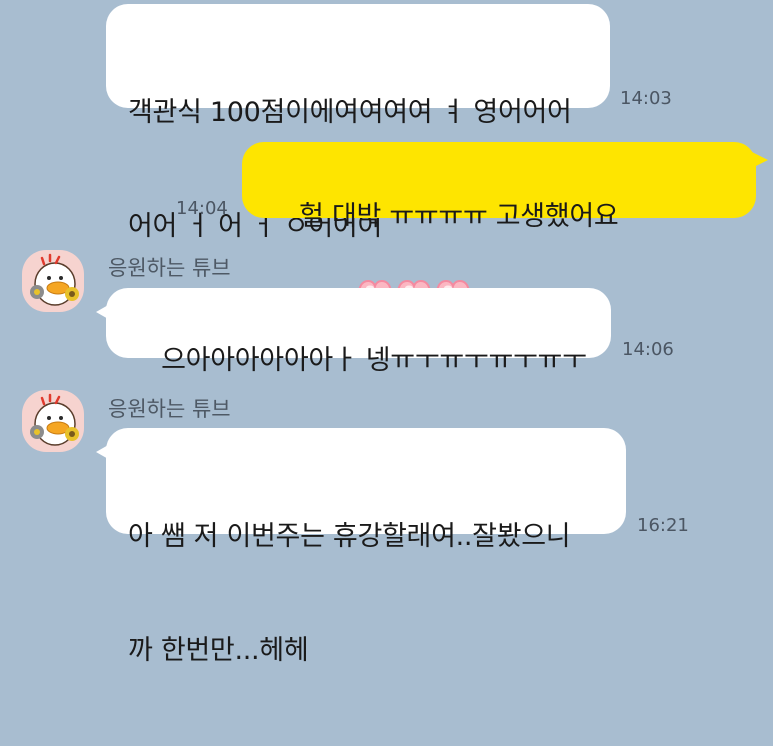  What do you see at coordinates (218, 650) in the screenshot?
I see `message-line: 까 한번만...헤헤` at bounding box center [218, 650].